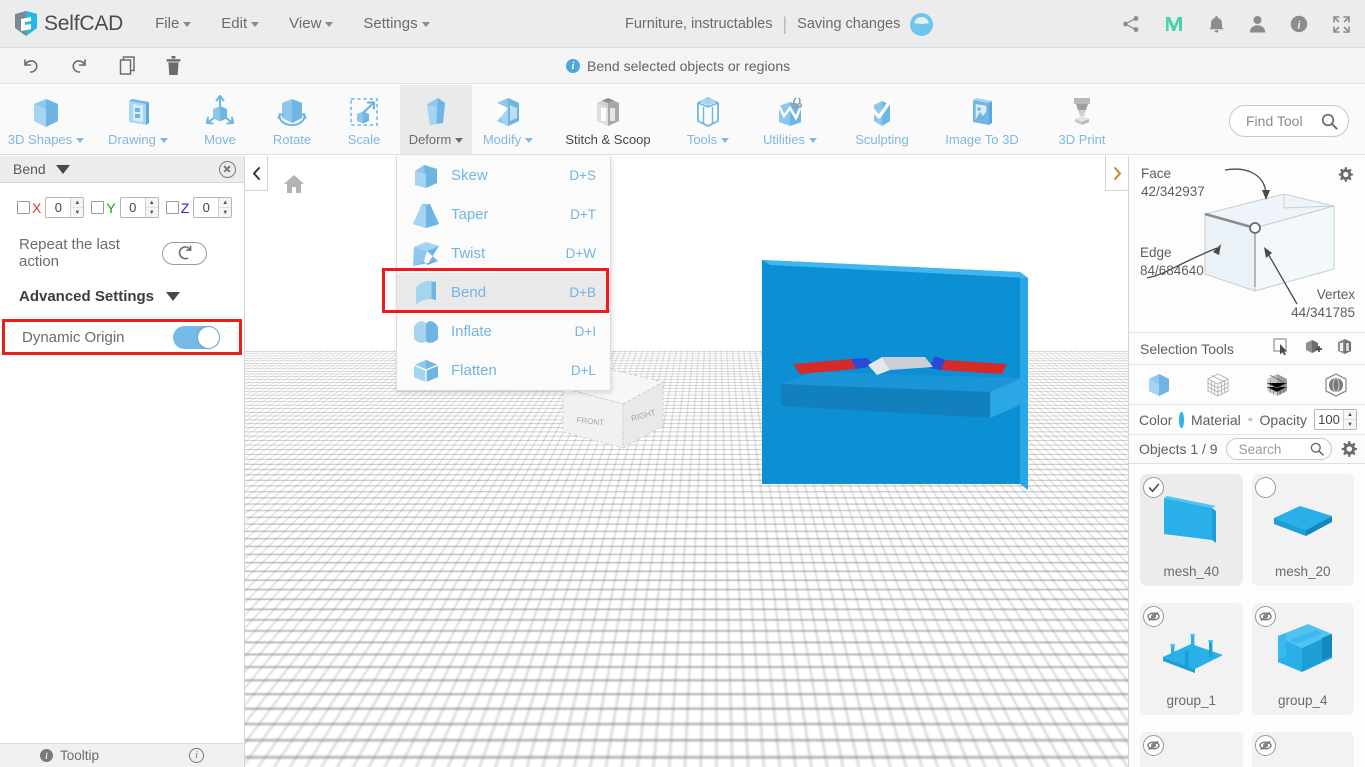 The height and width of the screenshot is (767, 1365). What do you see at coordinates (30, 65) in the screenshot?
I see `undo-icon` at bounding box center [30, 65].